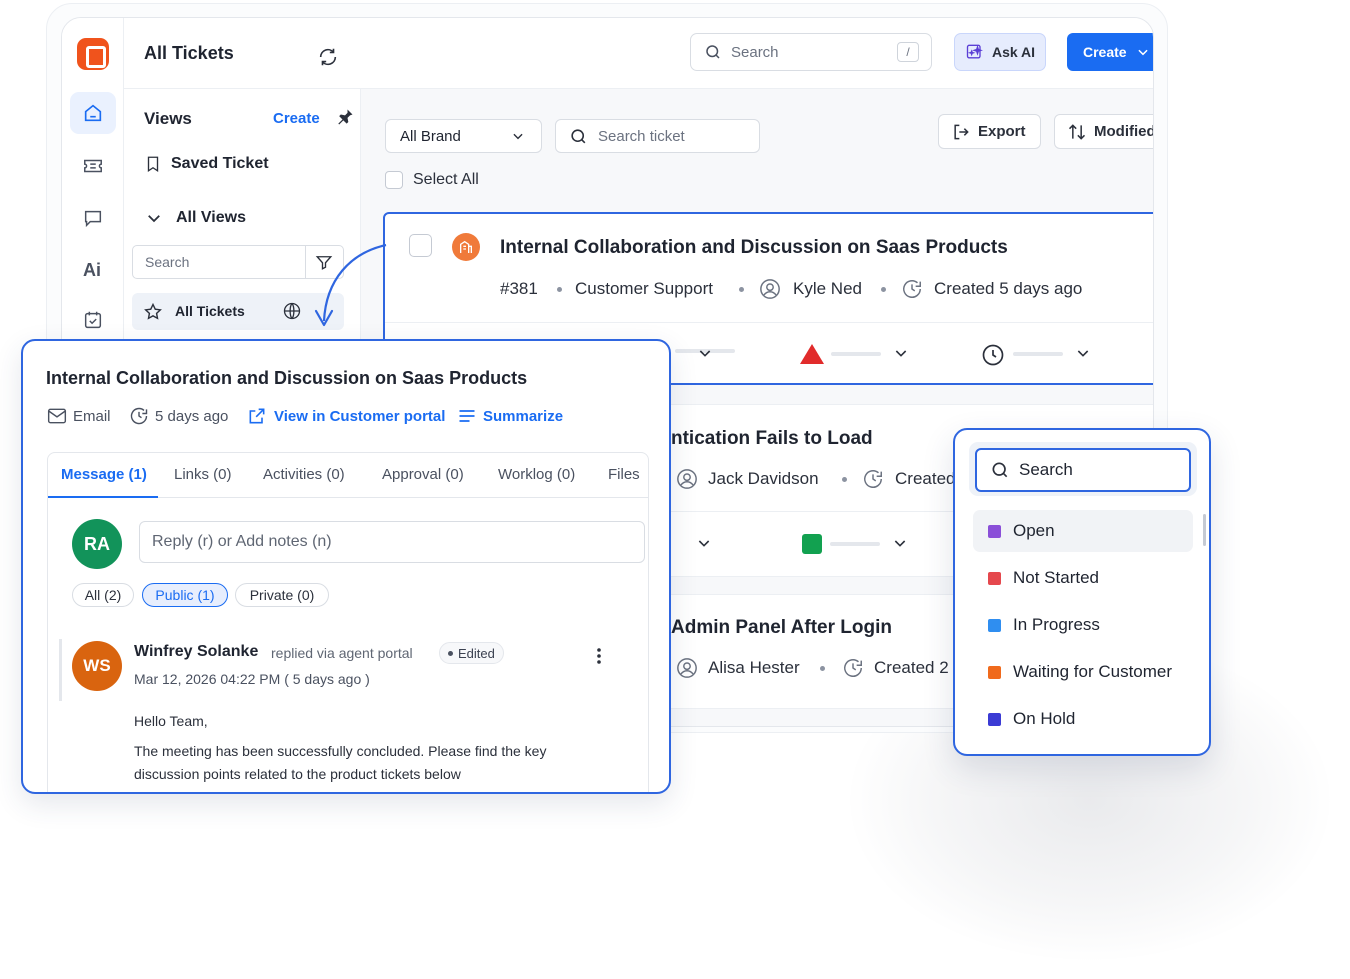 This screenshot has width=1350, height=979. I want to click on status-search-input: Search, so click(1083, 470).